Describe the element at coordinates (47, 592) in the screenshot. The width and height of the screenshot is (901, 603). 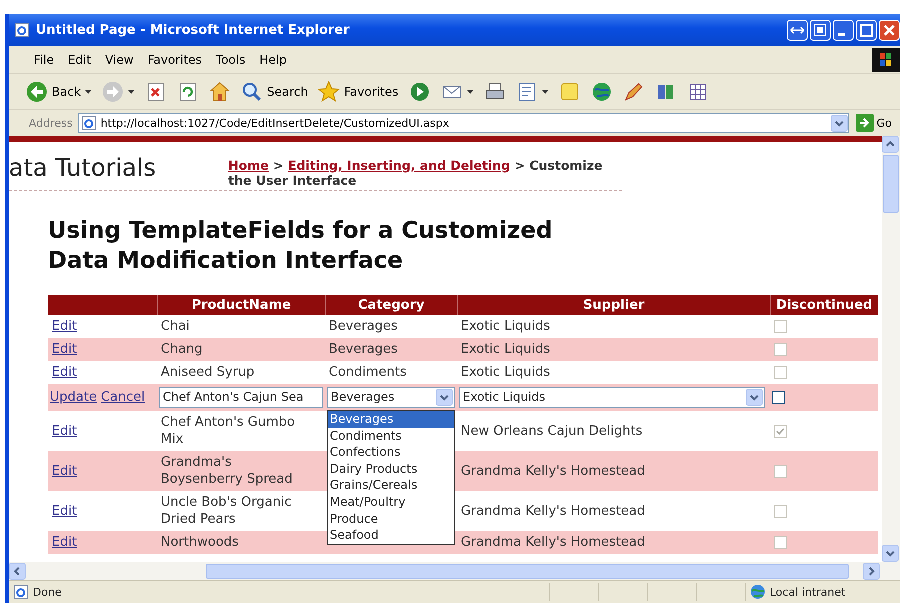
I see `status-text: Done` at that location.